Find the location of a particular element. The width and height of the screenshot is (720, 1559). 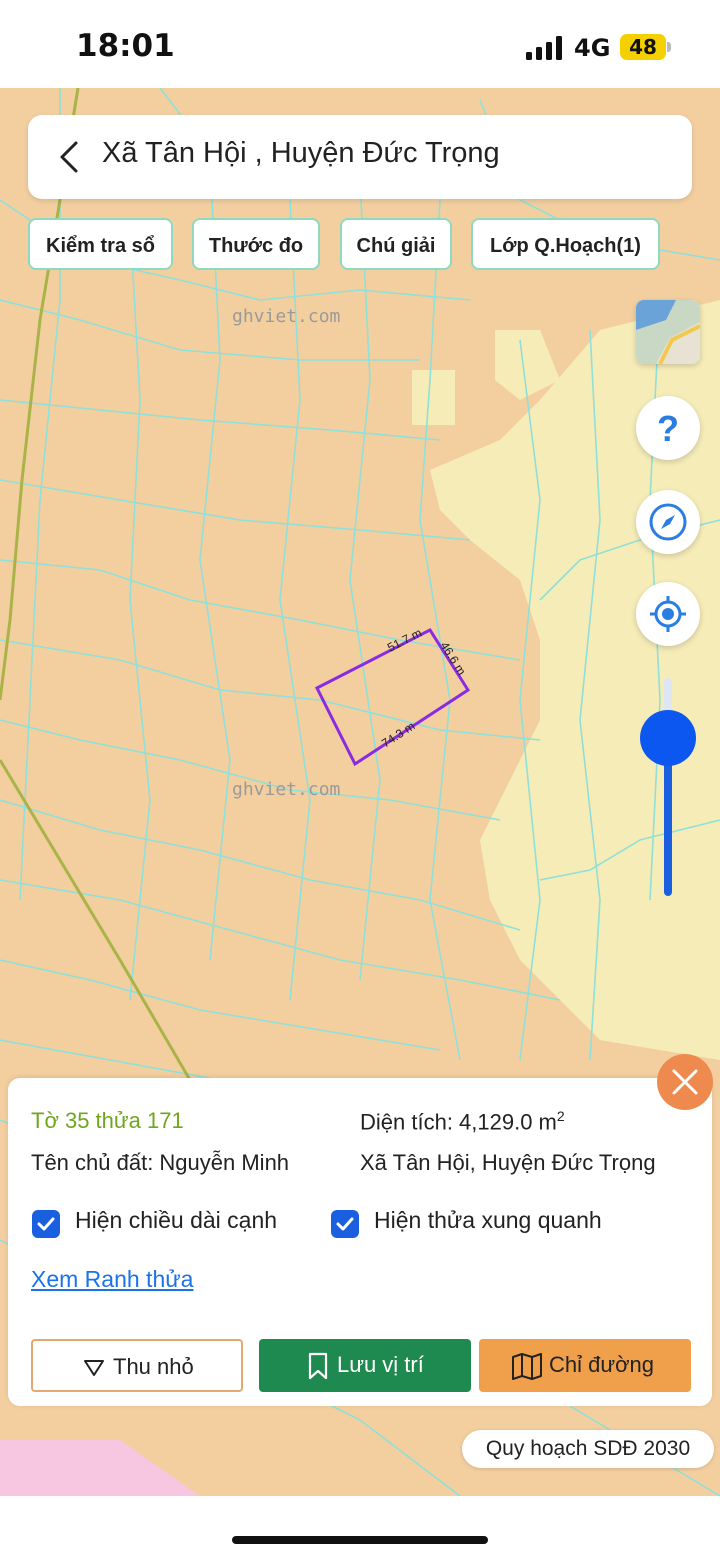

location-title: Xã Tân Hội , Huyện Đức Trọng is located at coordinates (301, 153).